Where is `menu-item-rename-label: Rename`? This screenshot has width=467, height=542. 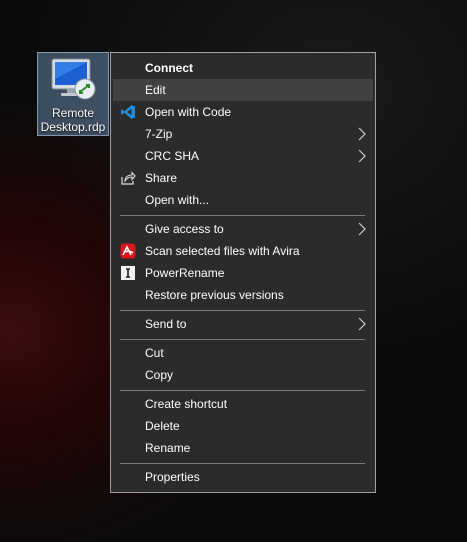 menu-item-rename-label: Rename is located at coordinates (168, 448).